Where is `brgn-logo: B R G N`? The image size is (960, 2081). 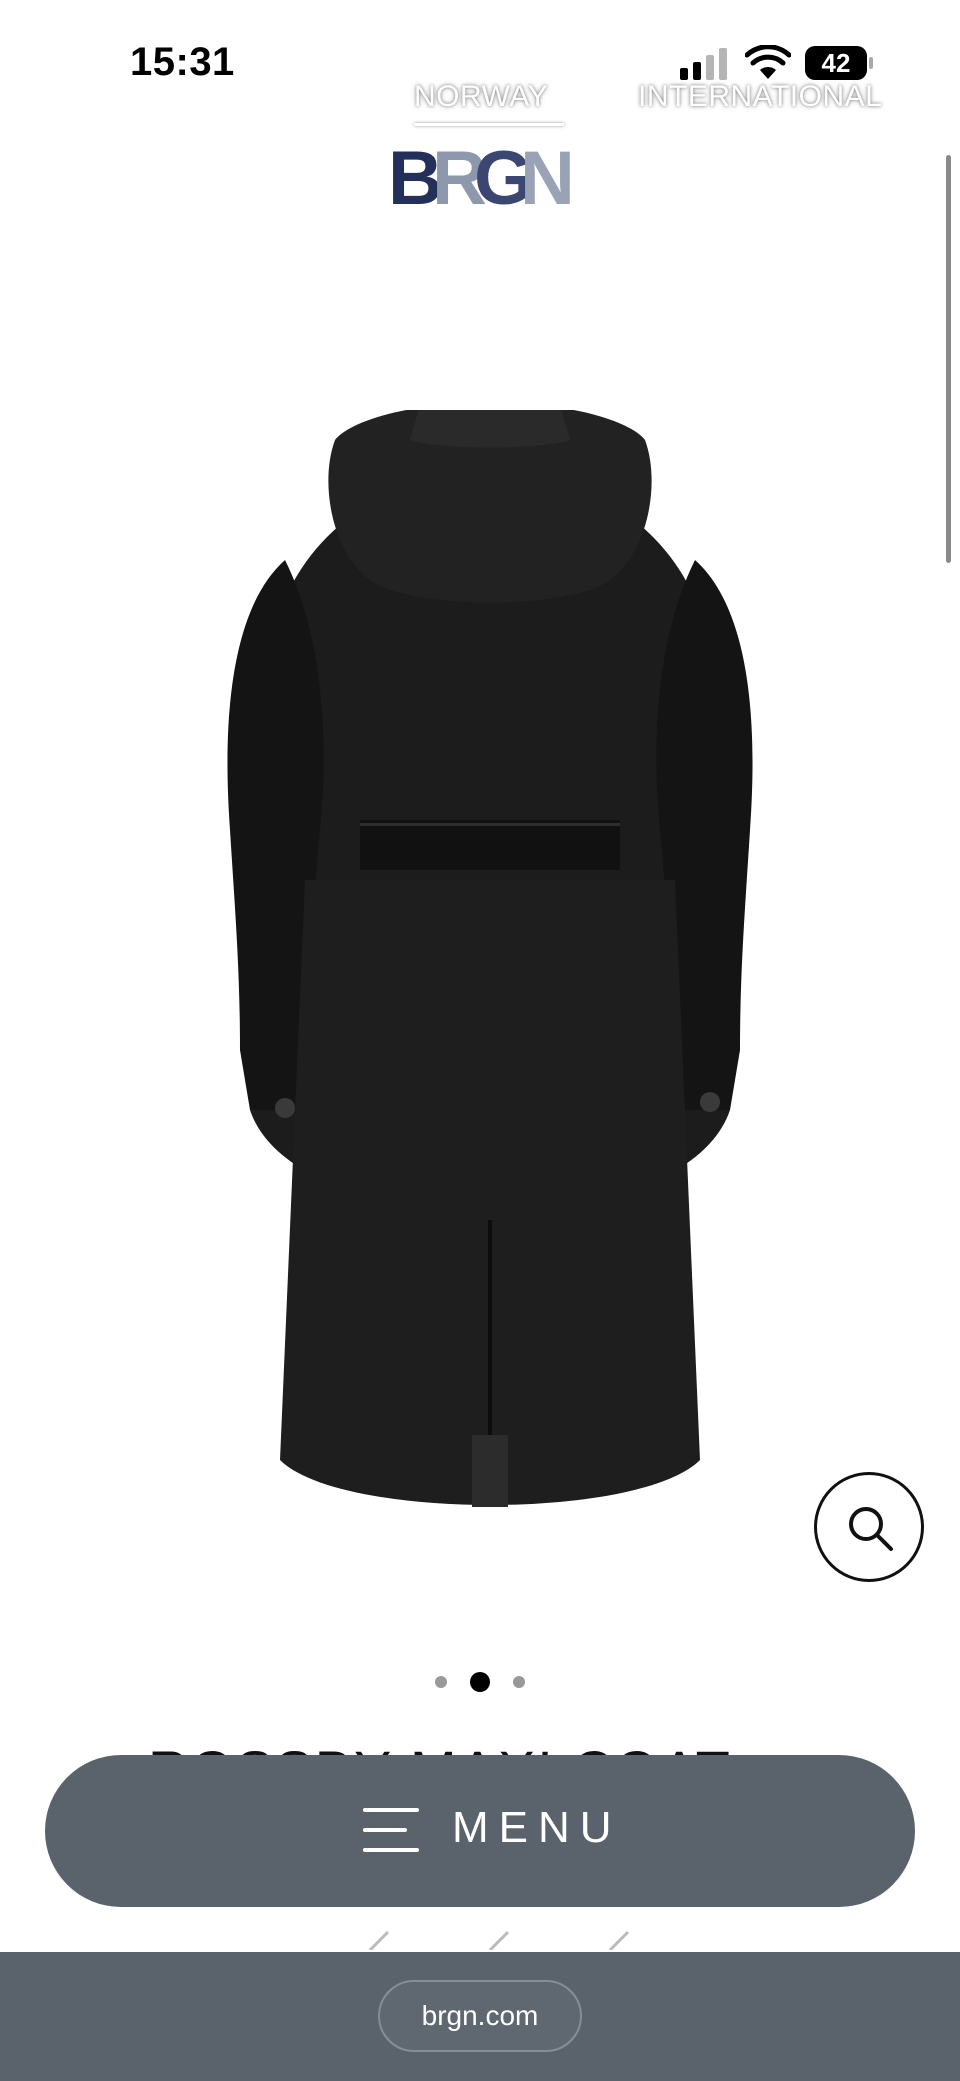 brgn-logo: B R G N is located at coordinates (479, 176).